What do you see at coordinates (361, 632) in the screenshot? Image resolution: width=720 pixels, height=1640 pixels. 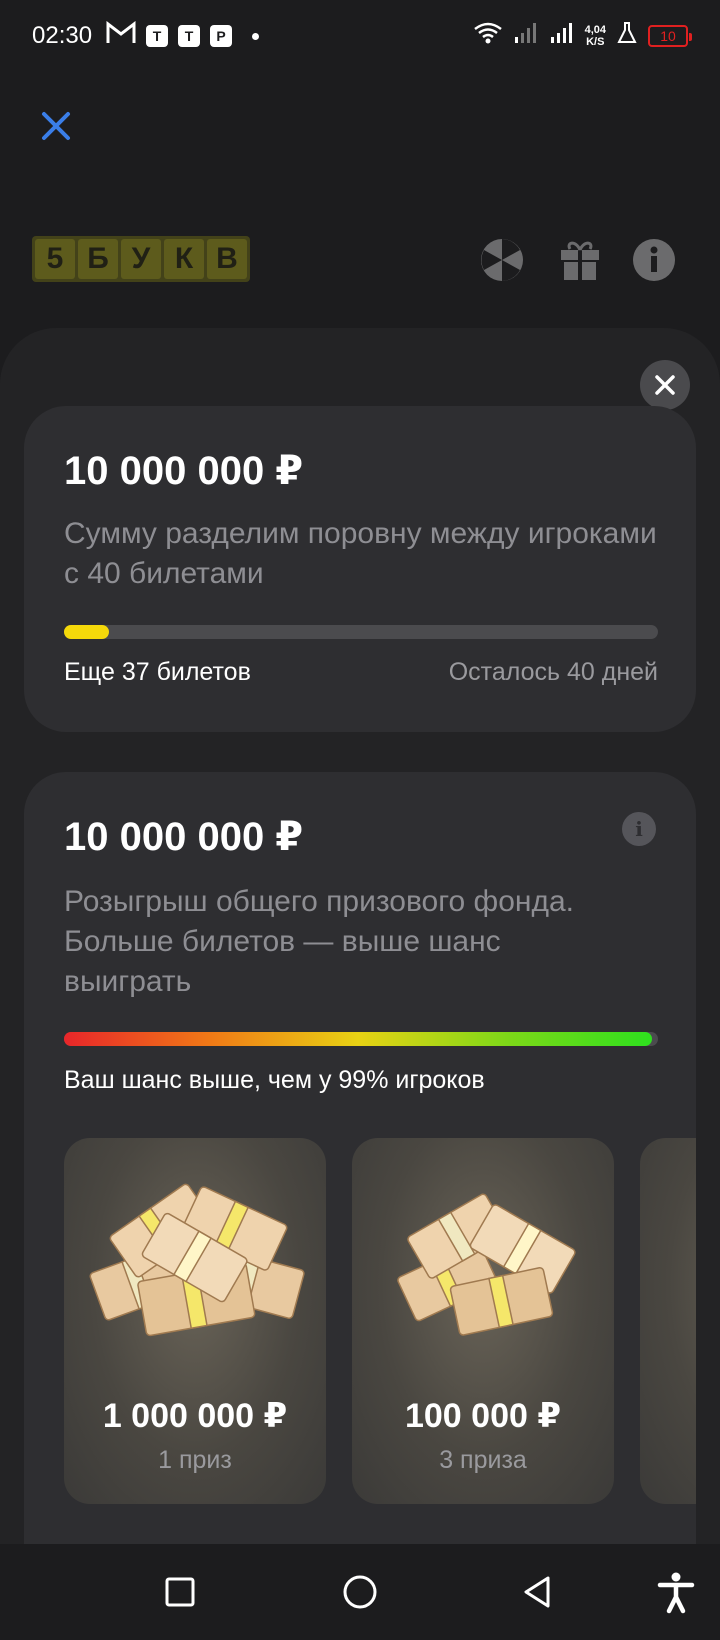 I see `tickets-progress-bar` at bounding box center [361, 632].